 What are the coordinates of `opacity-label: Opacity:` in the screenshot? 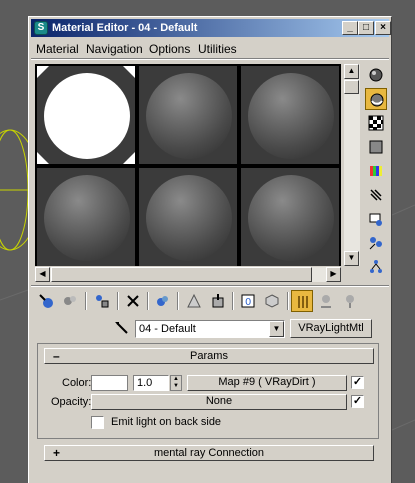 It's located at (71, 402).